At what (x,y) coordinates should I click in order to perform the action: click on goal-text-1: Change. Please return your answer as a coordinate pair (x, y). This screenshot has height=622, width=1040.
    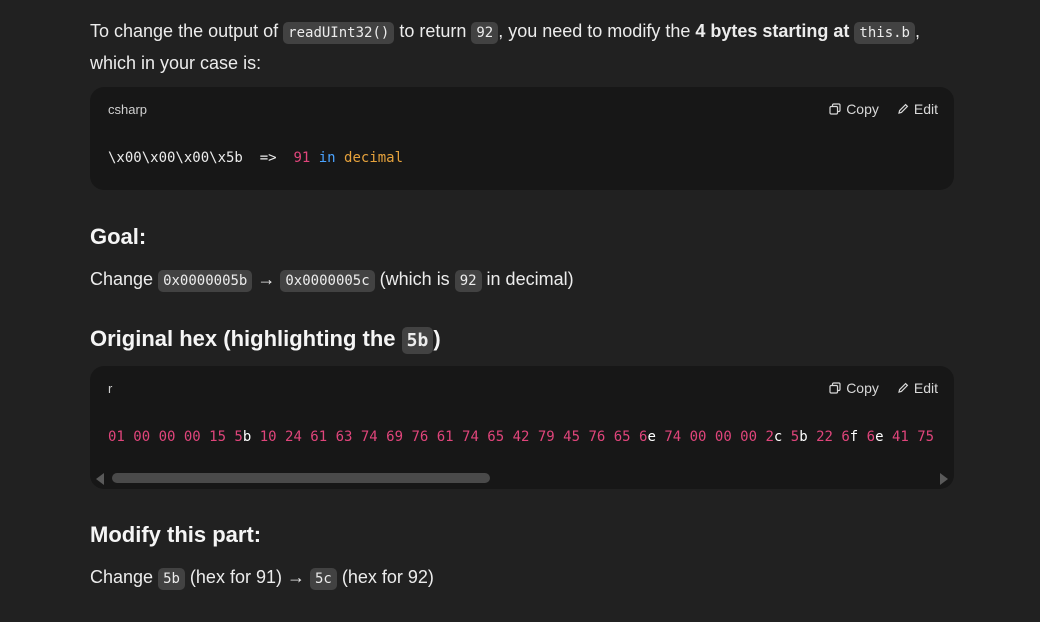
    Looking at the image, I should click on (124, 279).